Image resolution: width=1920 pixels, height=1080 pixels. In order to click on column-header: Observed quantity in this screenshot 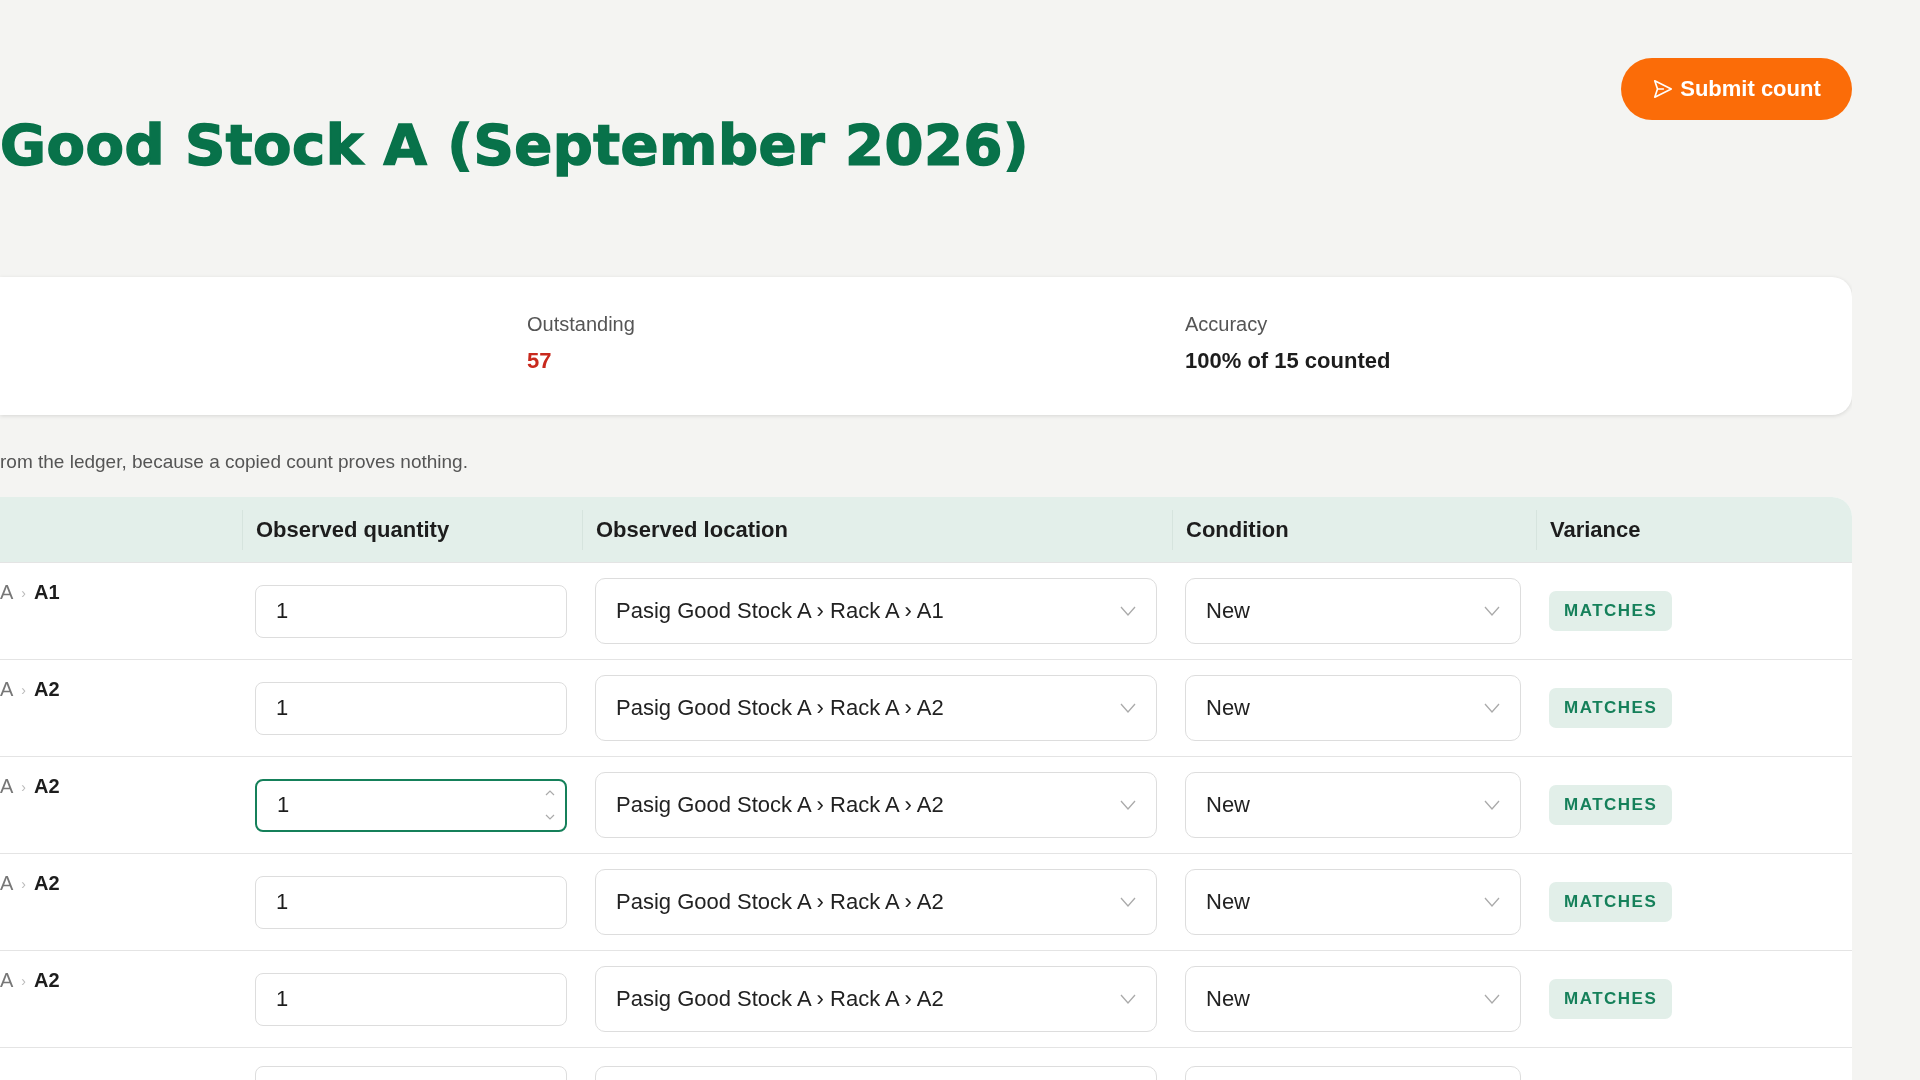, I will do `click(353, 529)`.